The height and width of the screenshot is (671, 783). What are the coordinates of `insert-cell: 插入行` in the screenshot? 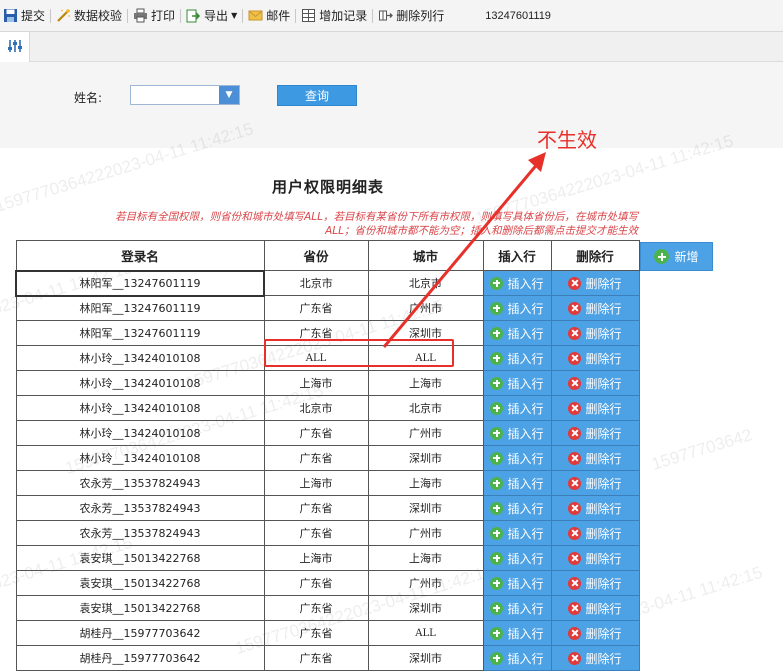 It's located at (517, 433).